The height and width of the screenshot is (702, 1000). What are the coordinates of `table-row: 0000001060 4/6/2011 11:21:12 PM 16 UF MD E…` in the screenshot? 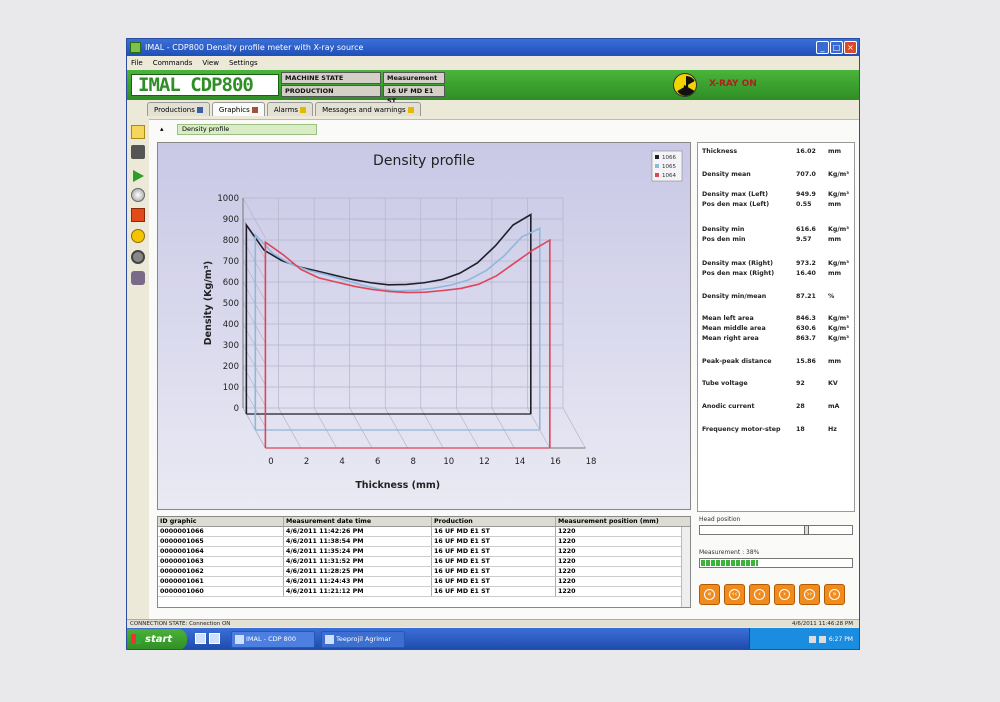 It's located at (424, 592).